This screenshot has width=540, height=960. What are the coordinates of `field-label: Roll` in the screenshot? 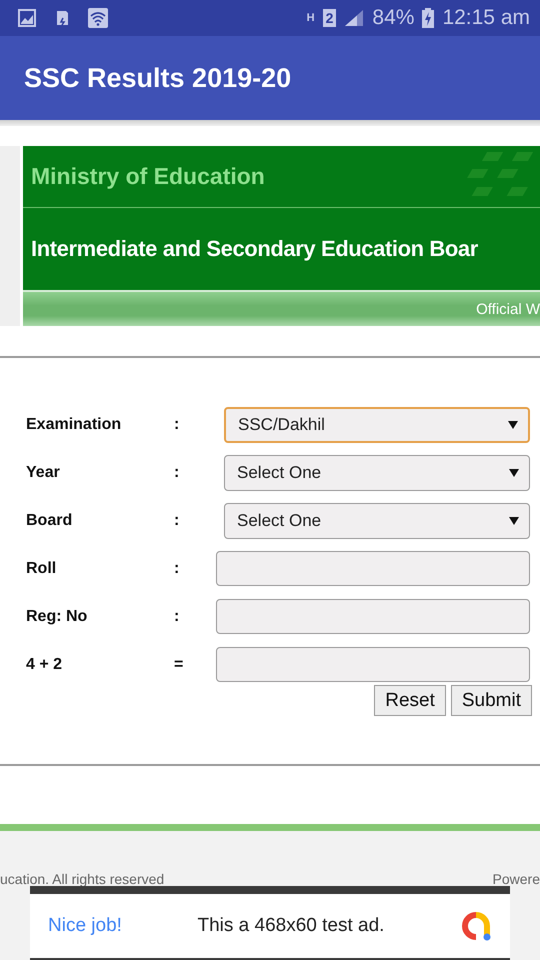 It's located at (42, 569).